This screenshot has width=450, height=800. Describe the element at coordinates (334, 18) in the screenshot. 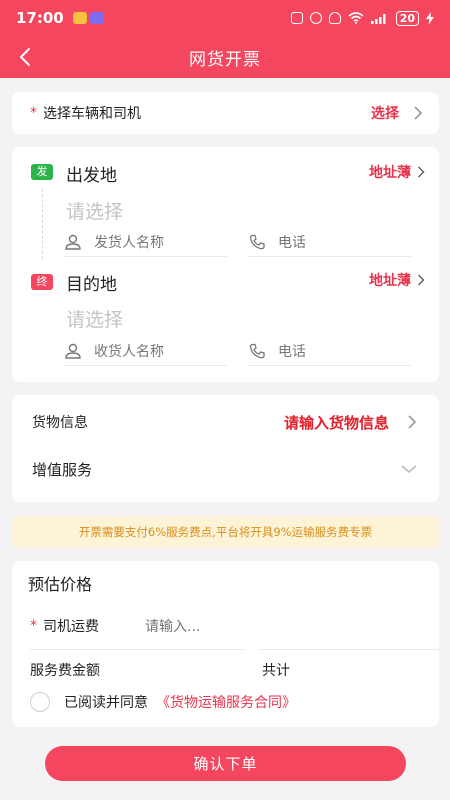

I see `mute-icon` at that location.